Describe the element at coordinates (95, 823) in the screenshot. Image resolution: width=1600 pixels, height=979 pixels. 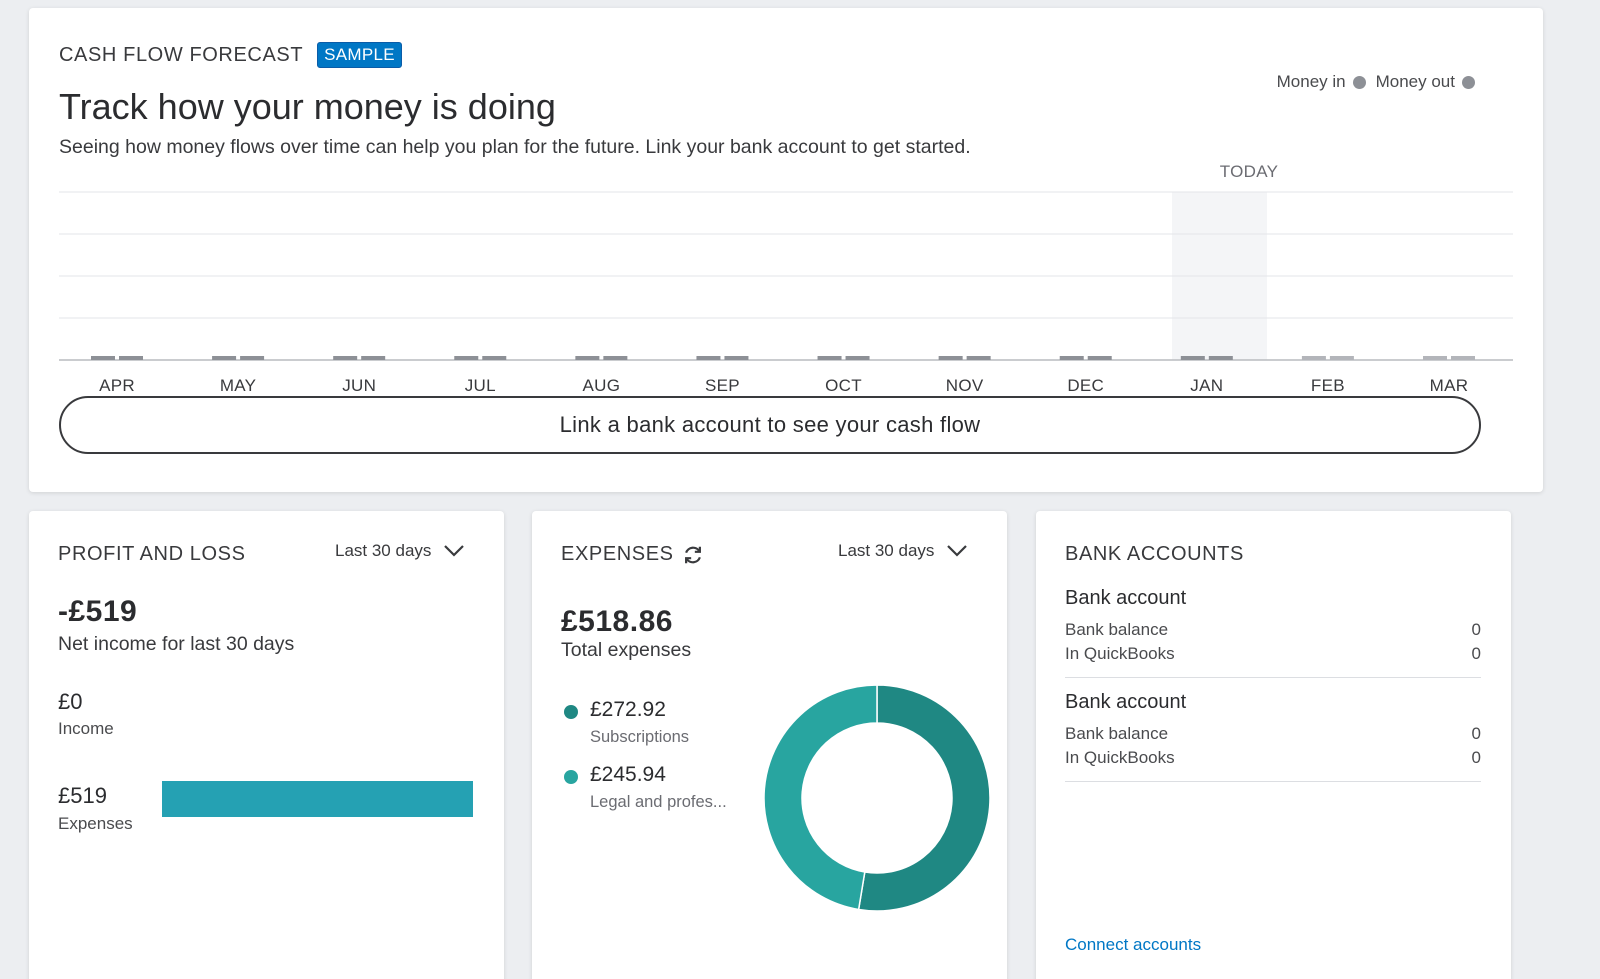
I see `expenses-label: Expenses` at that location.